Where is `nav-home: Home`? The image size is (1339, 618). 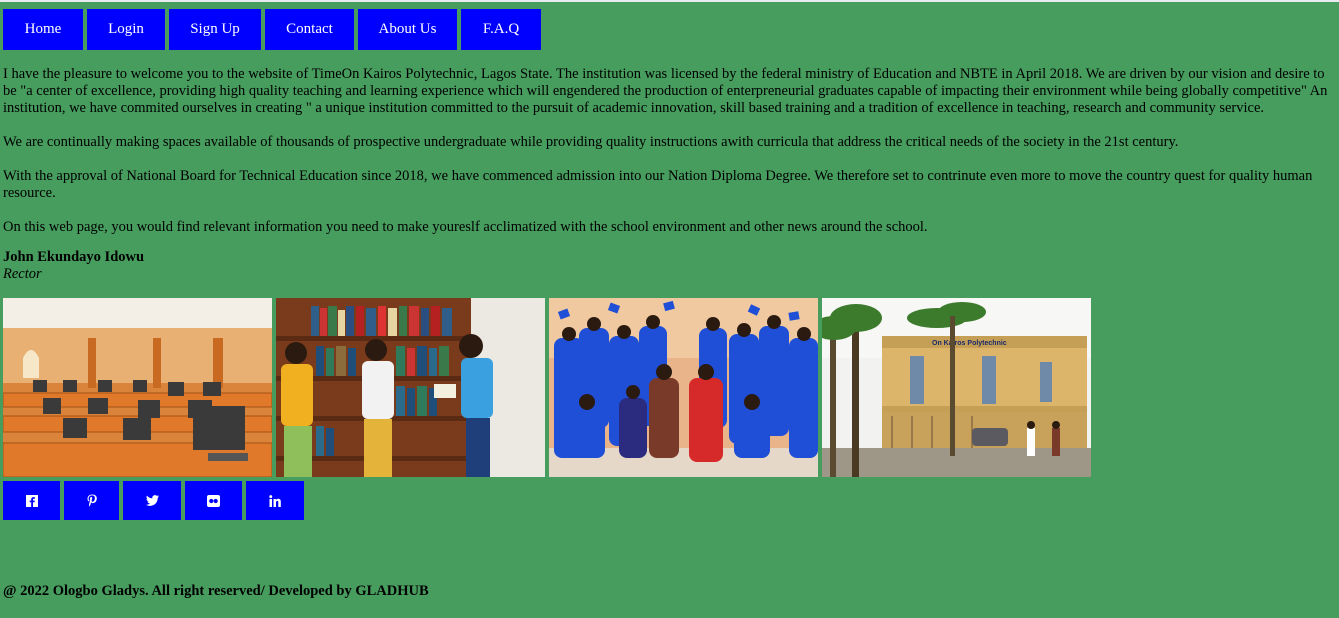 nav-home: Home is located at coordinates (43, 29).